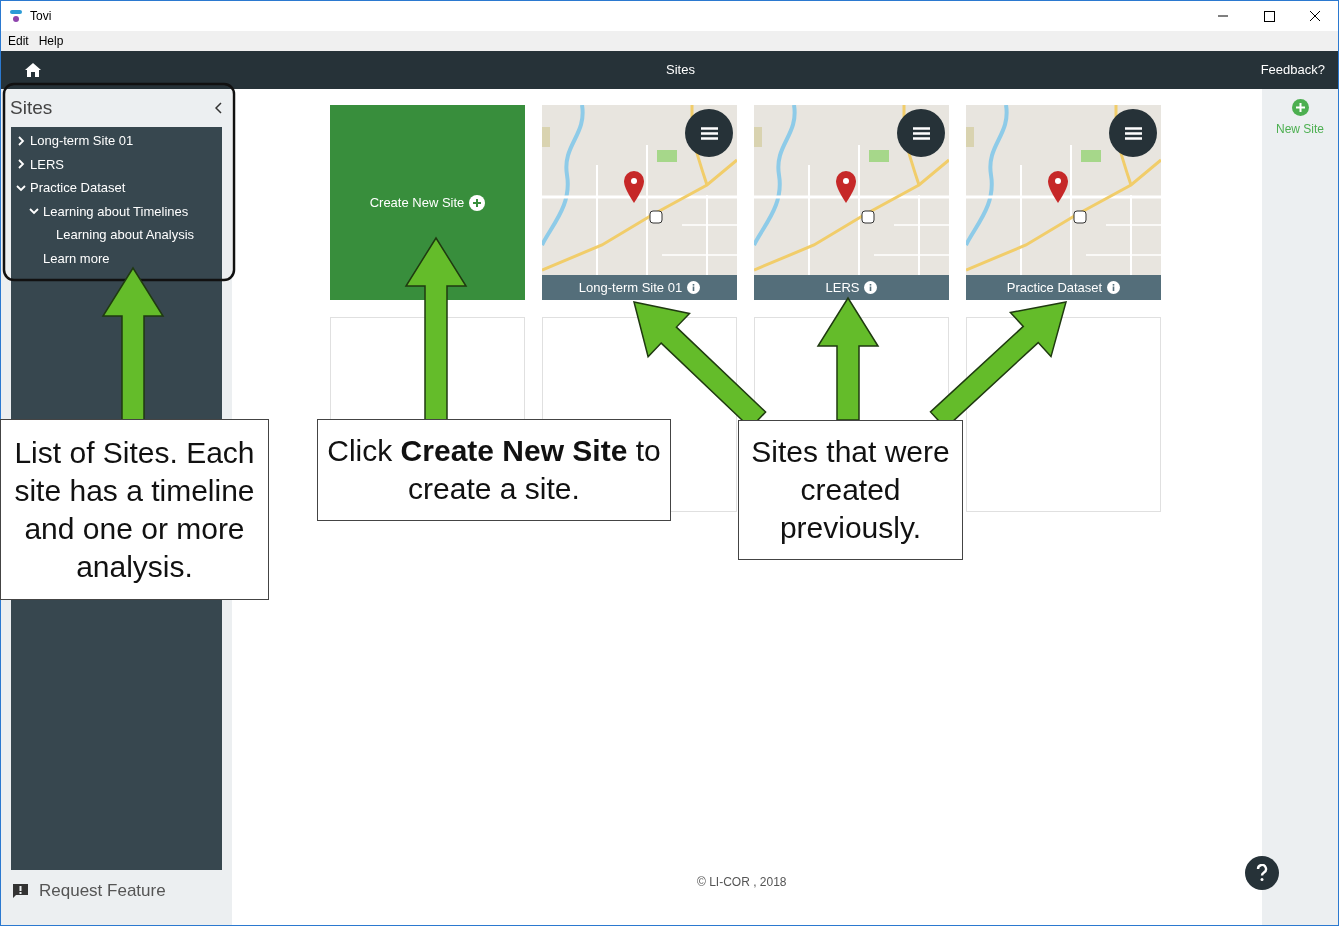  Describe the element at coordinates (742, 882) in the screenshot. I see `copyright-text: © LI-COR , 2018` at that location.